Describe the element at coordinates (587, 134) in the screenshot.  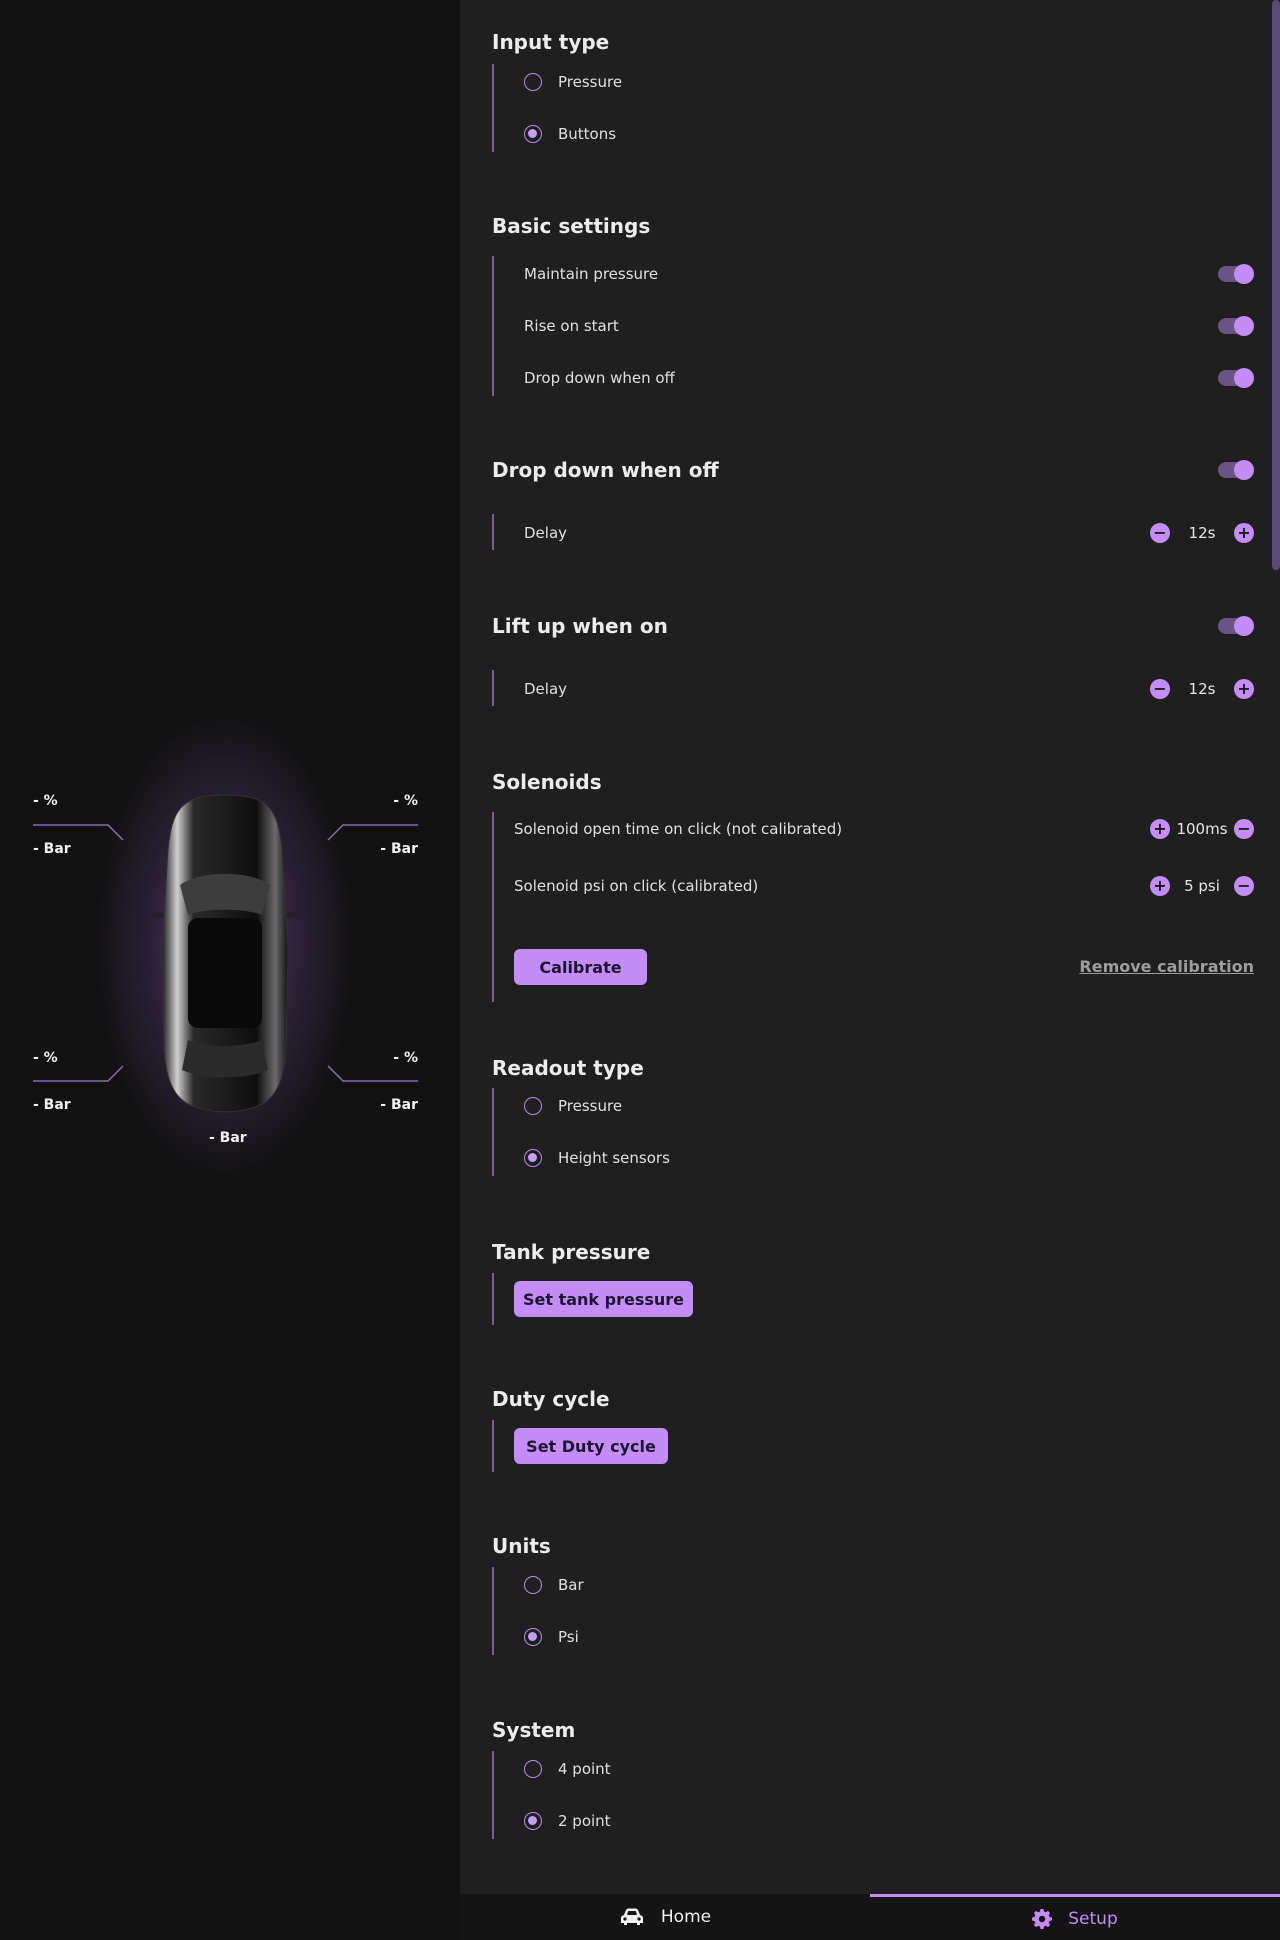
I see `radio-label: Buttons` at that location.